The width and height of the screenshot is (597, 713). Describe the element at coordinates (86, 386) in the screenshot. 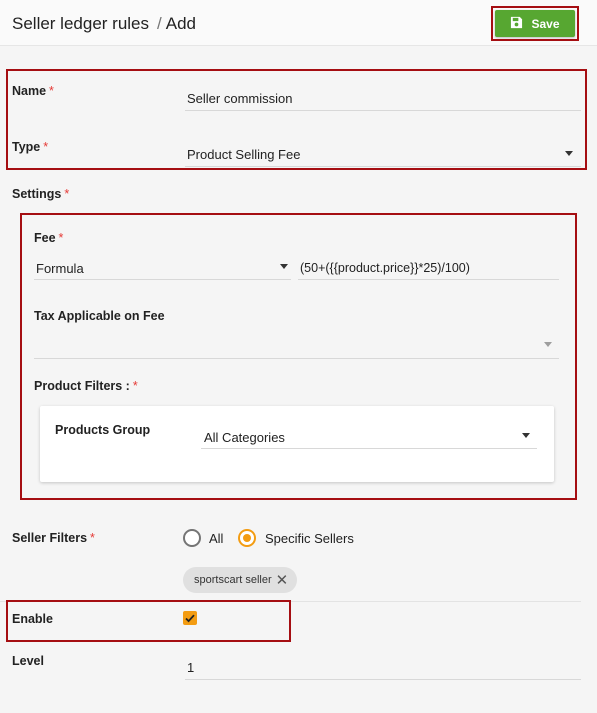

I see `product-filters-label: Product Filters : *` at that location.